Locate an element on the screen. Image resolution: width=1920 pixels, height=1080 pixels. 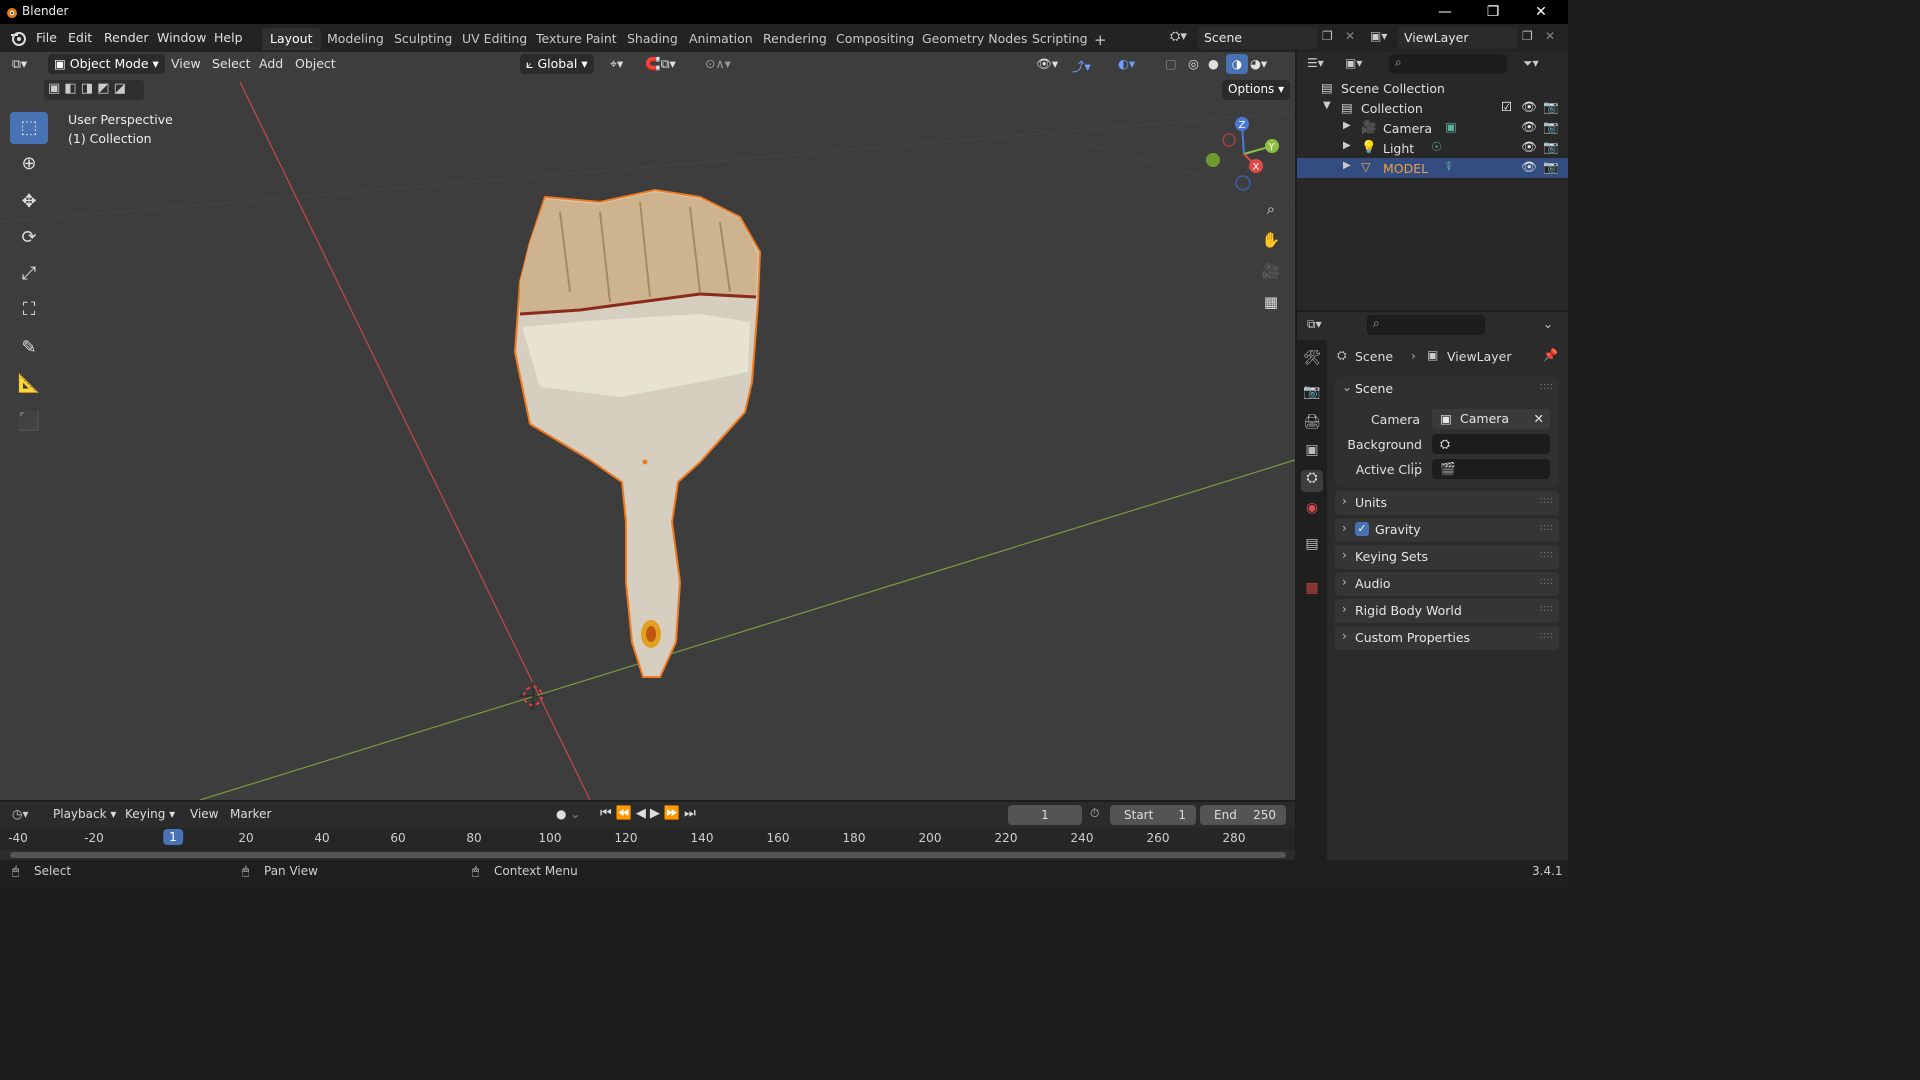
new-viewlayer-icon: ❐ is located at coordinates (1527, 36).